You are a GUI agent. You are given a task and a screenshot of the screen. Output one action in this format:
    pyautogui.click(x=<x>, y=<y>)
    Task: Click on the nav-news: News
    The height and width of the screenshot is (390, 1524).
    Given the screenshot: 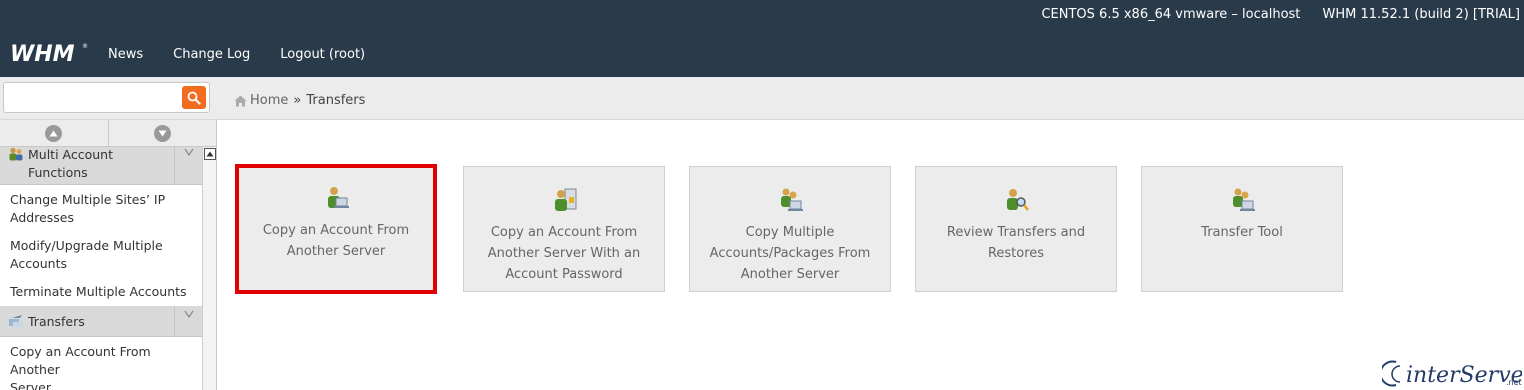 What is the action you would take?
    pyautogui.click(x=125, y=54)
    